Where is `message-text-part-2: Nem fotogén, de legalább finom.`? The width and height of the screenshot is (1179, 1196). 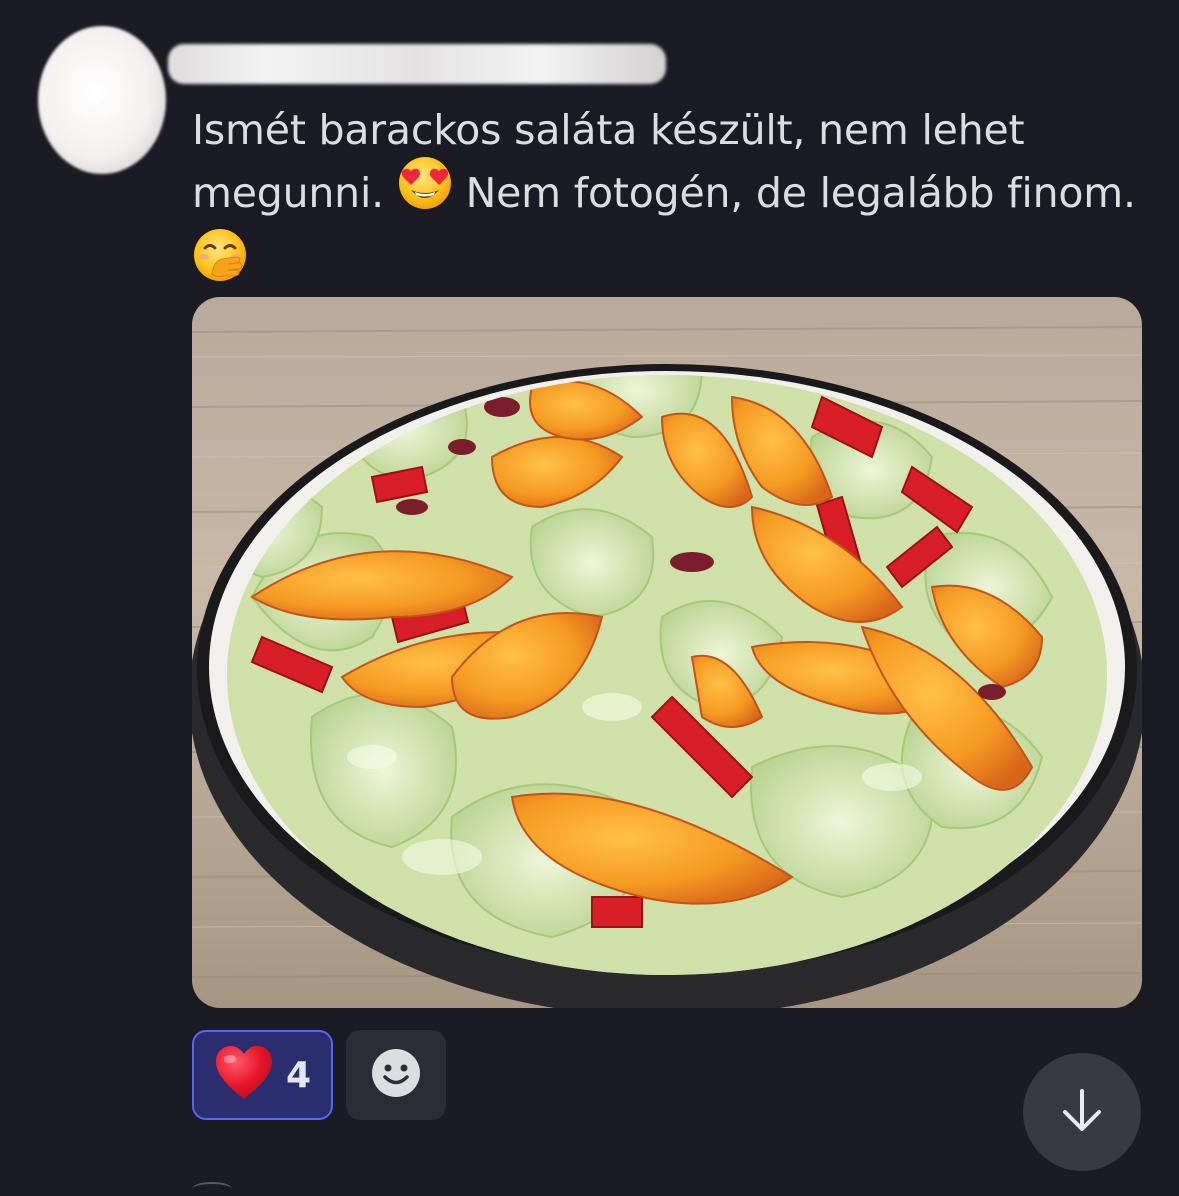
message-text-part-2: Nem fotogén, de legalább finom. is located at coordinates (800, 193).